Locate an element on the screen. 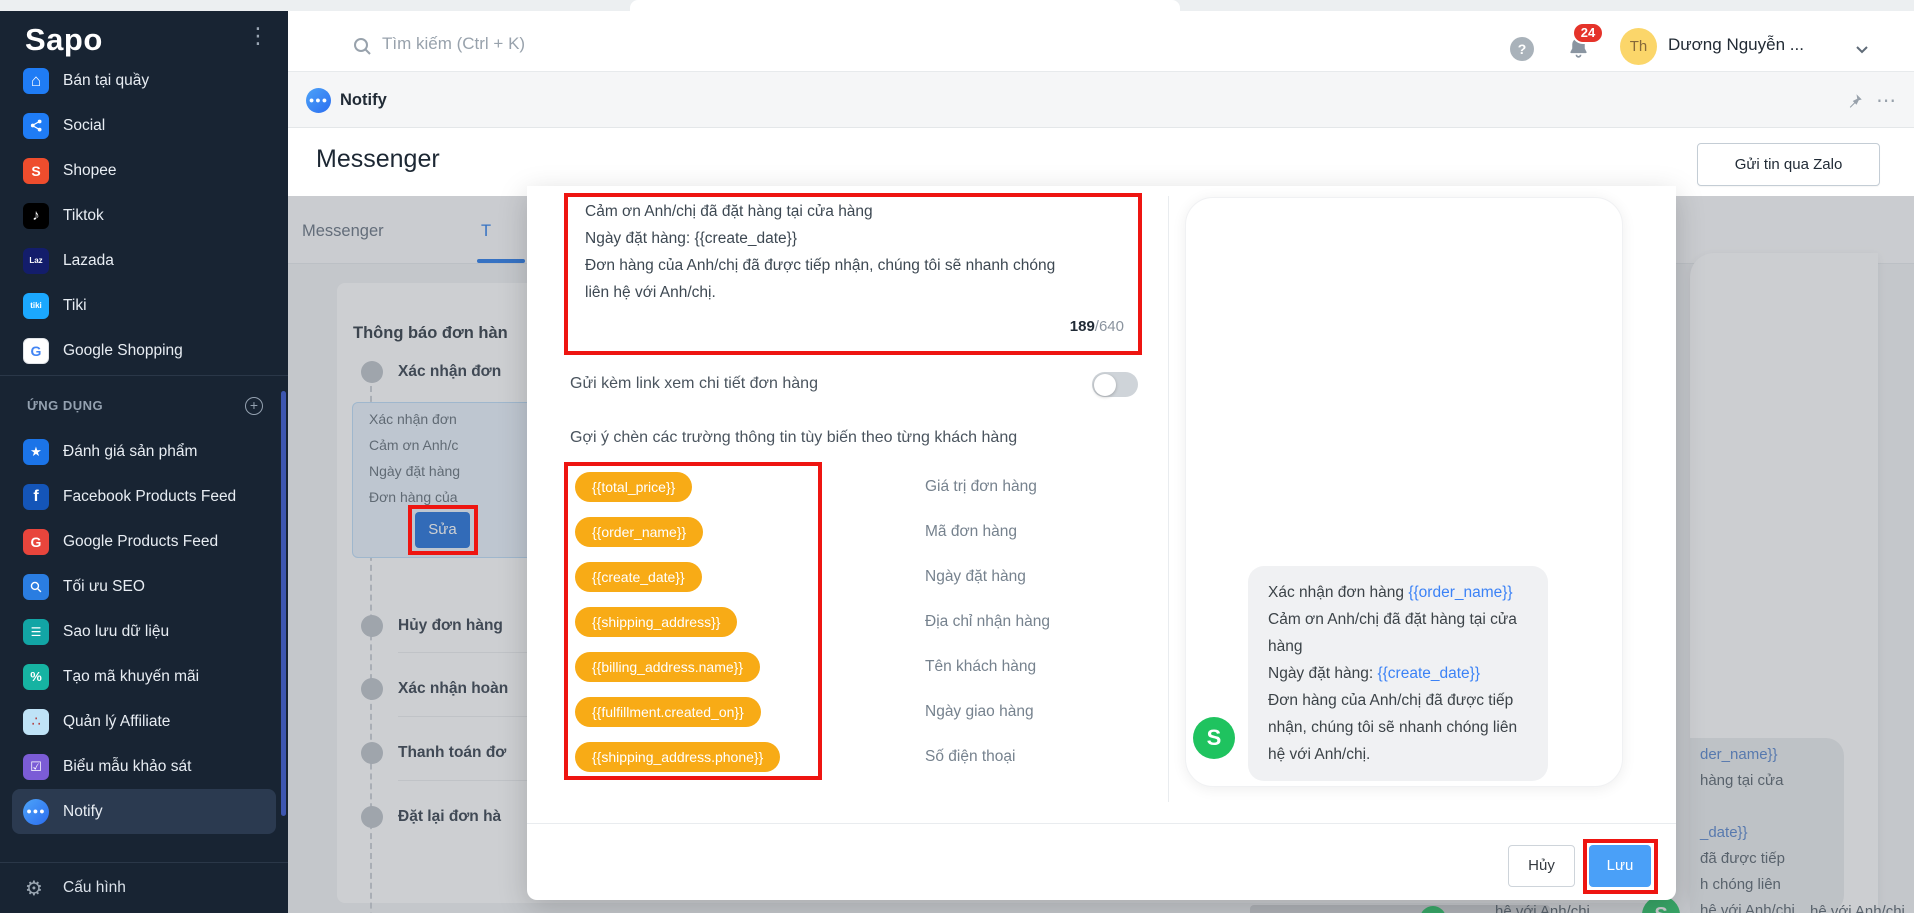  field-chip: {{create_date}} is located at coordinates (638, 577).